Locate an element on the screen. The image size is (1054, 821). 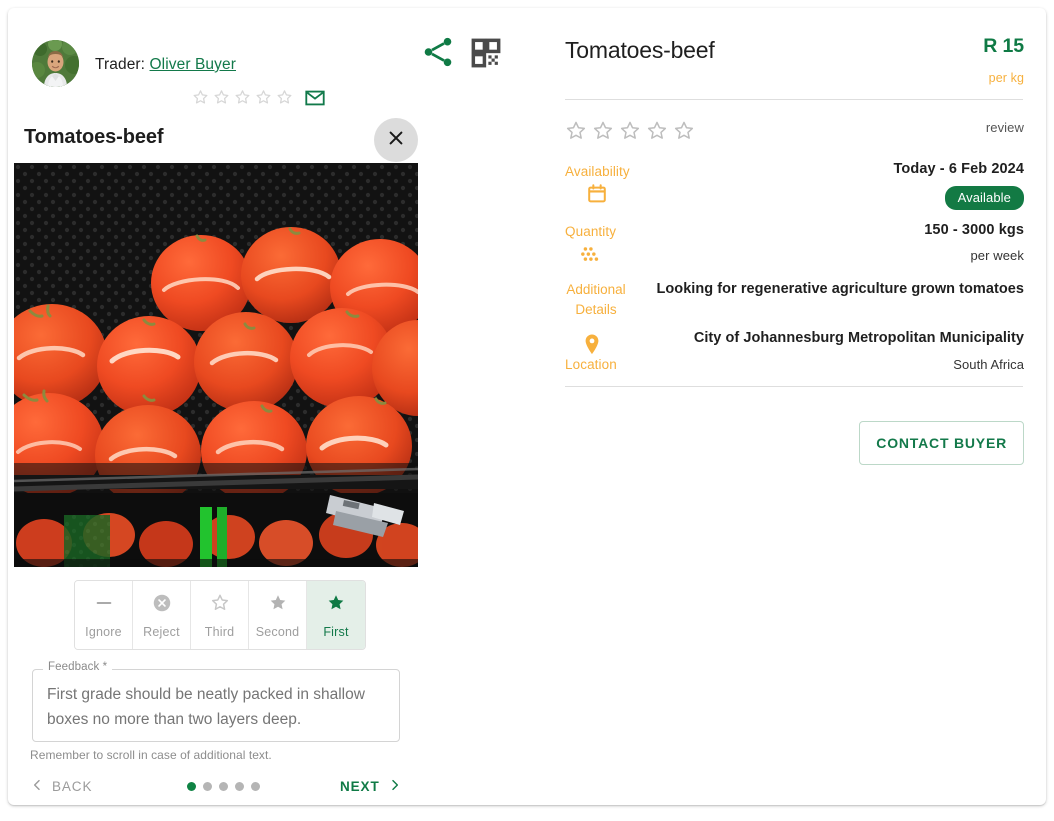
chevron-right-icon is located at coordinates (395, 786).